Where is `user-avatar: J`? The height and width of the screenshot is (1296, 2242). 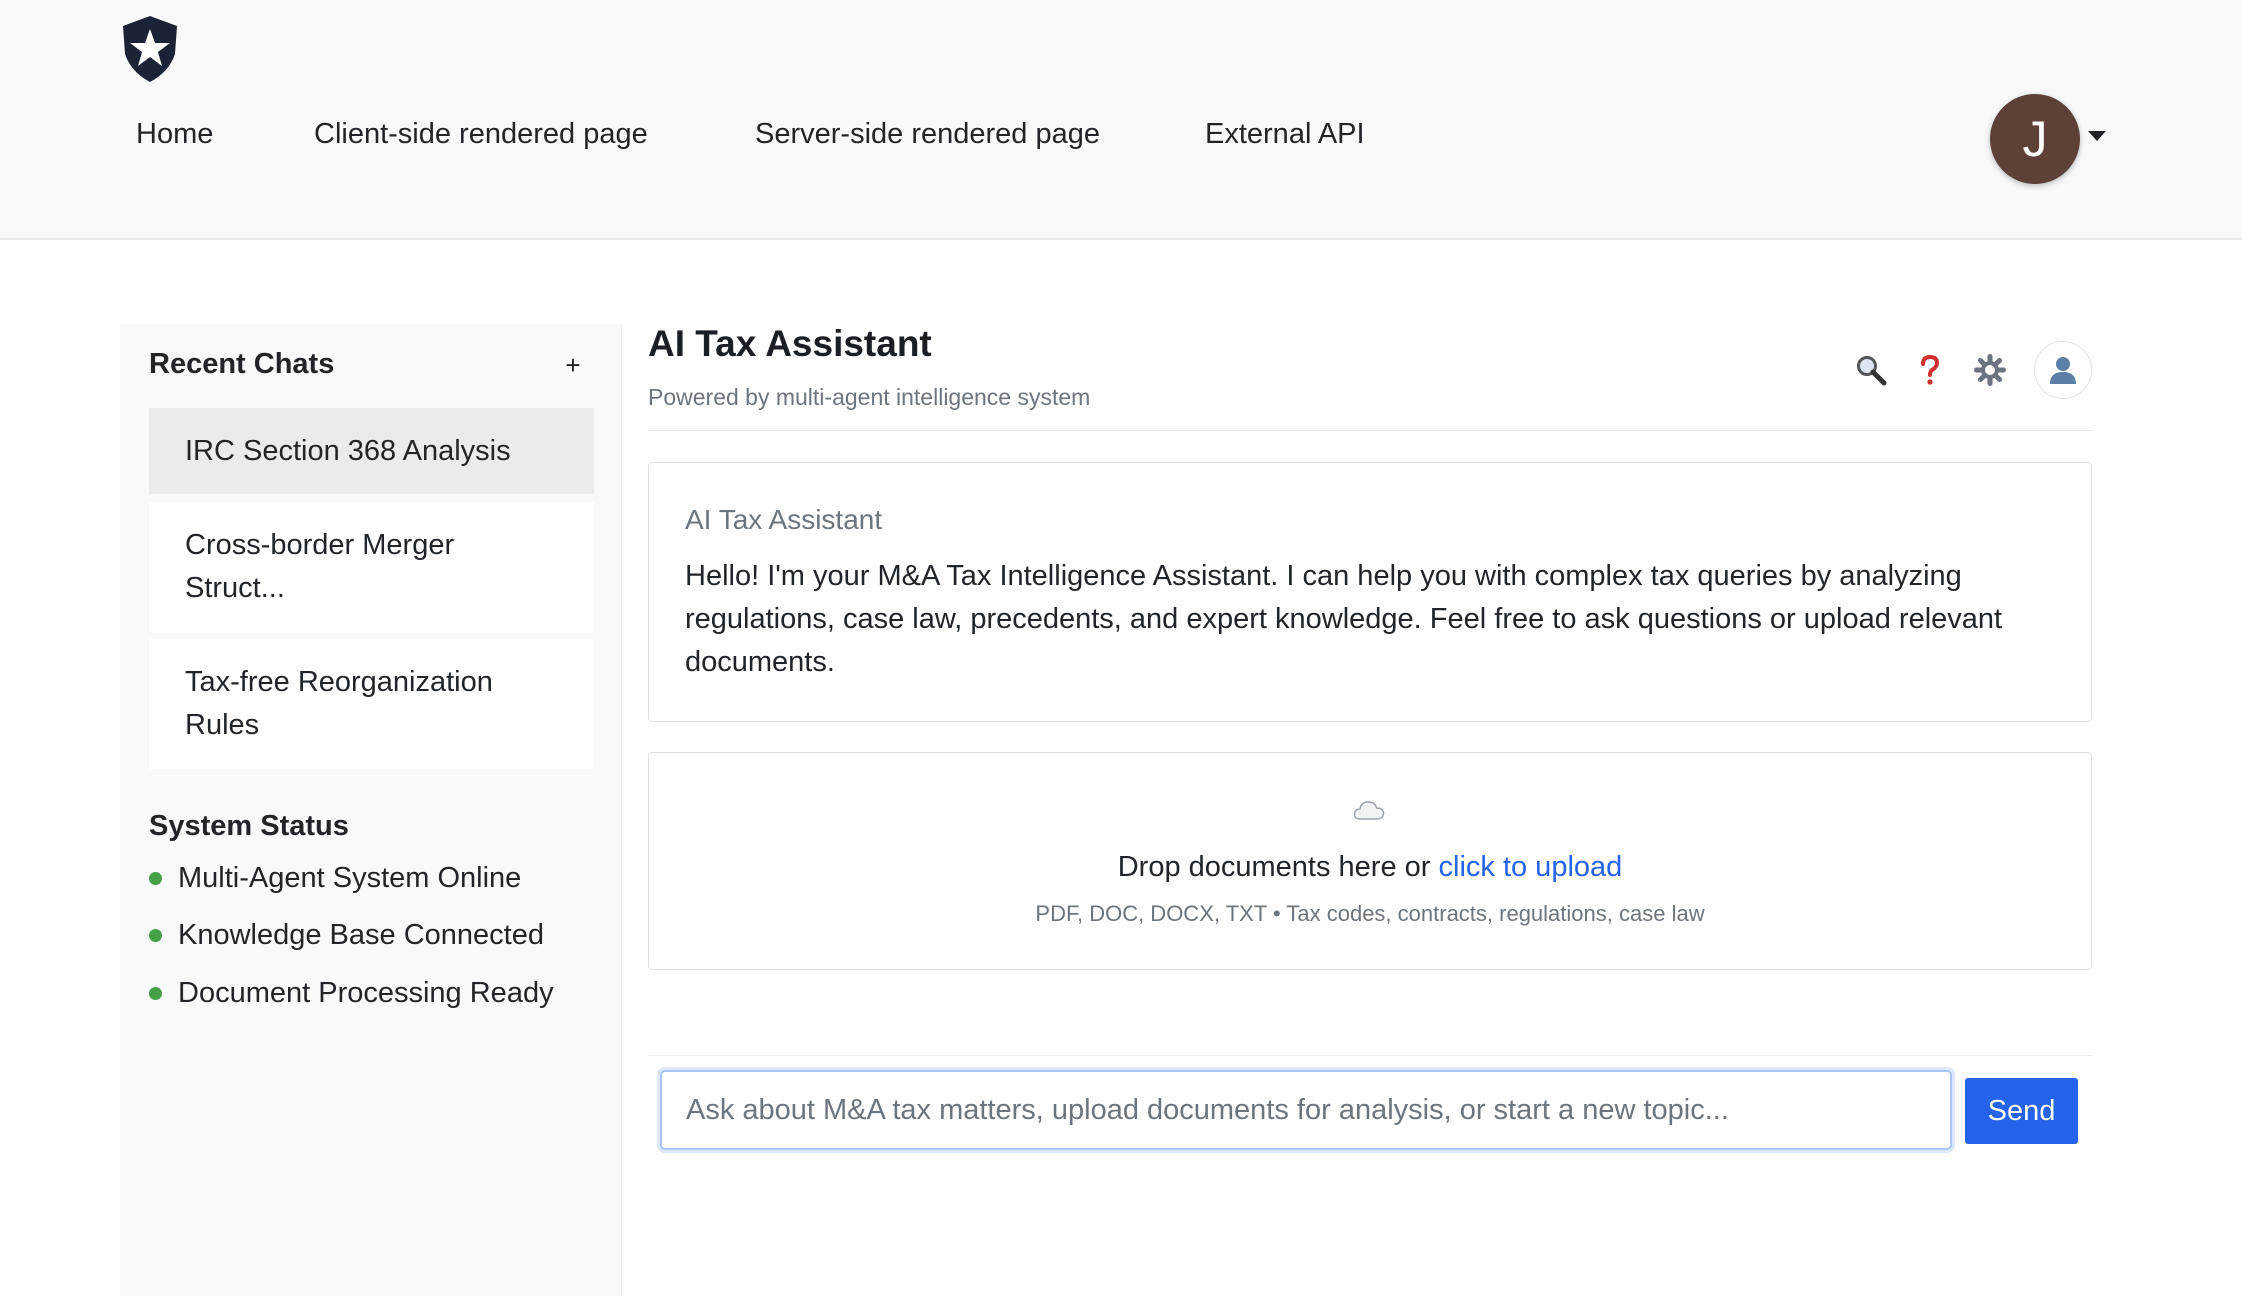 user-avatar: J is located at coordinates (2035, 139).